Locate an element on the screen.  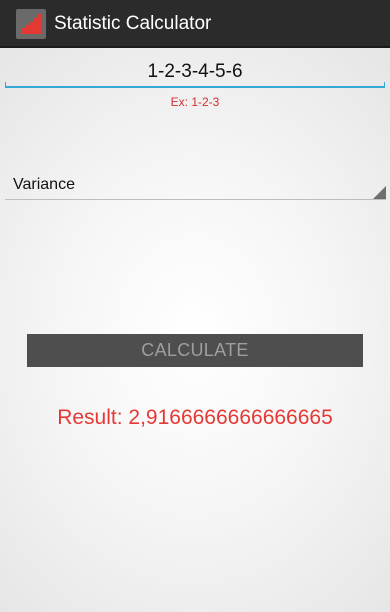
result-text: Result: 2,9166666666666665 is located at coordinates (195, 417).